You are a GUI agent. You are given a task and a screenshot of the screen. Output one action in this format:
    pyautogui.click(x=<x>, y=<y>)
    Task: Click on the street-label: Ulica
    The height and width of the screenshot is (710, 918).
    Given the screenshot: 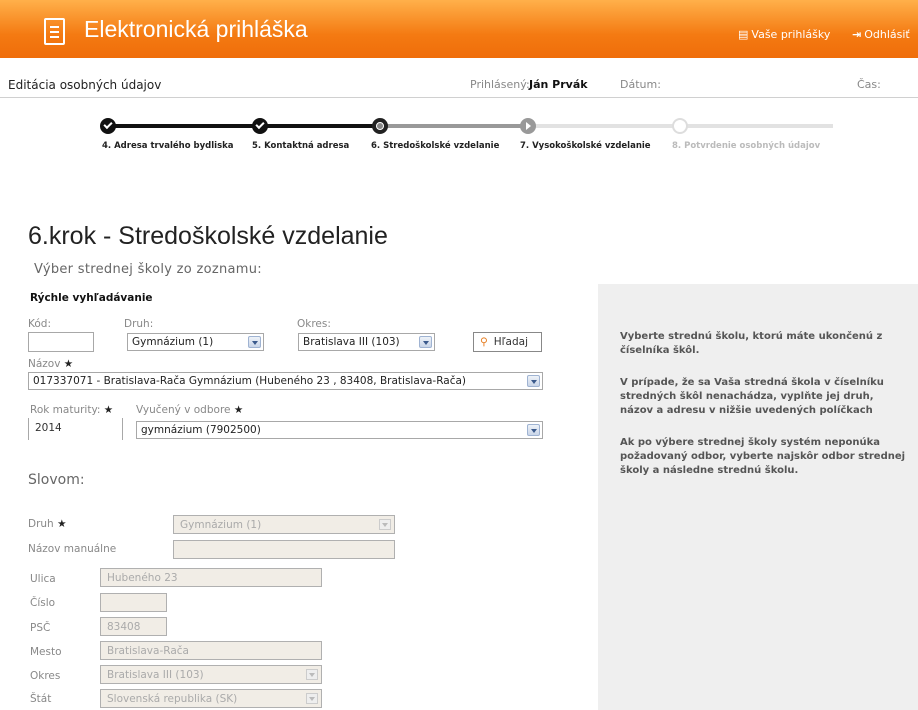 What is the action you would take?
    pyautogui.click(x=43, y=579)
    